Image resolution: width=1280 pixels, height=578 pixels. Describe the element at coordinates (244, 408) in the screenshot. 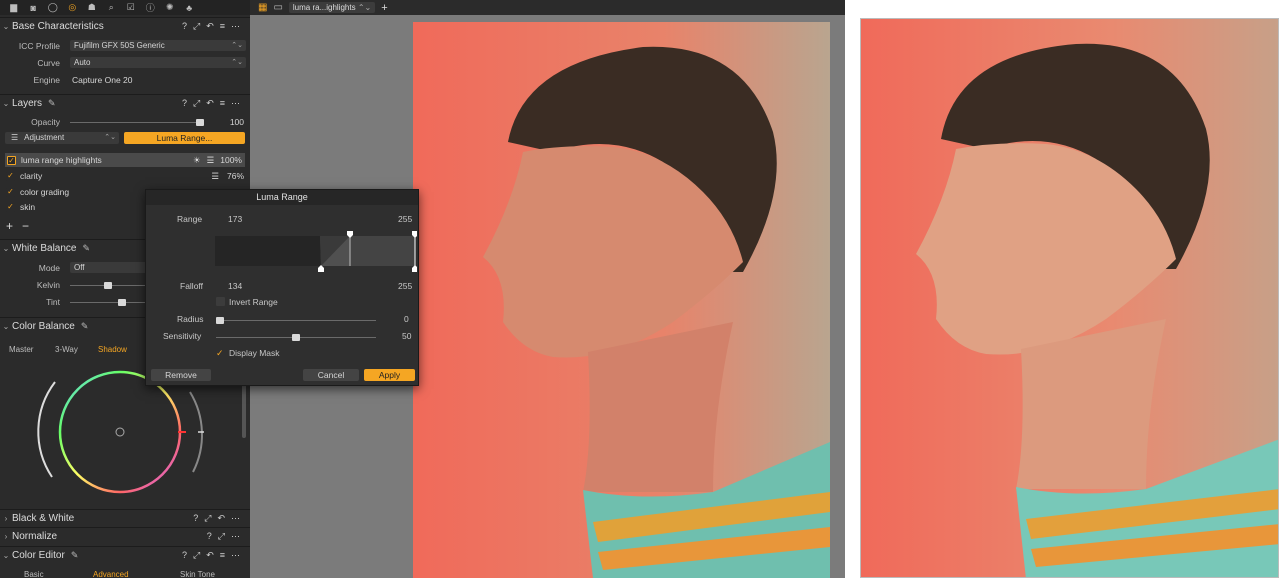

I see `scrollbar` at that location.